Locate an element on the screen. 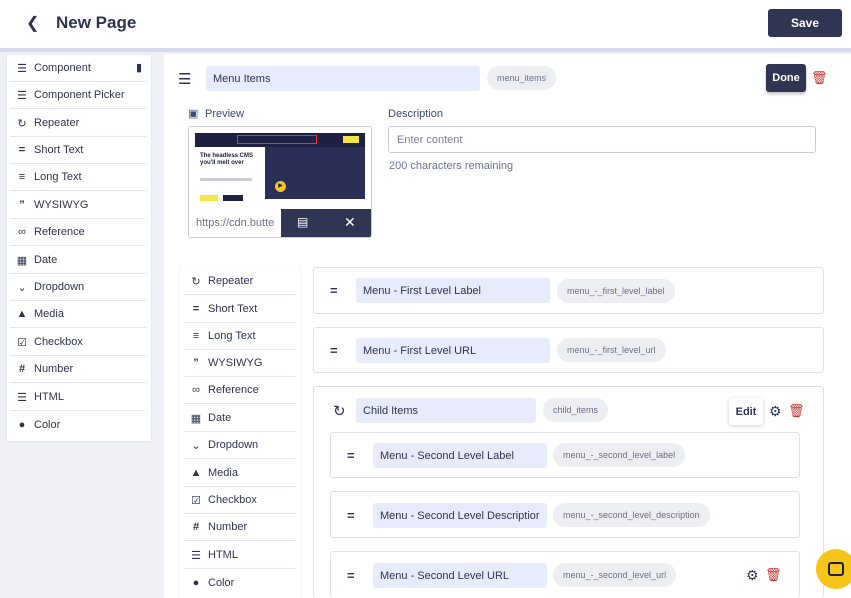 The width and height of the screenshot is (851, 598). repeater-name-input: Child Items is located at coordinates (446, 410).